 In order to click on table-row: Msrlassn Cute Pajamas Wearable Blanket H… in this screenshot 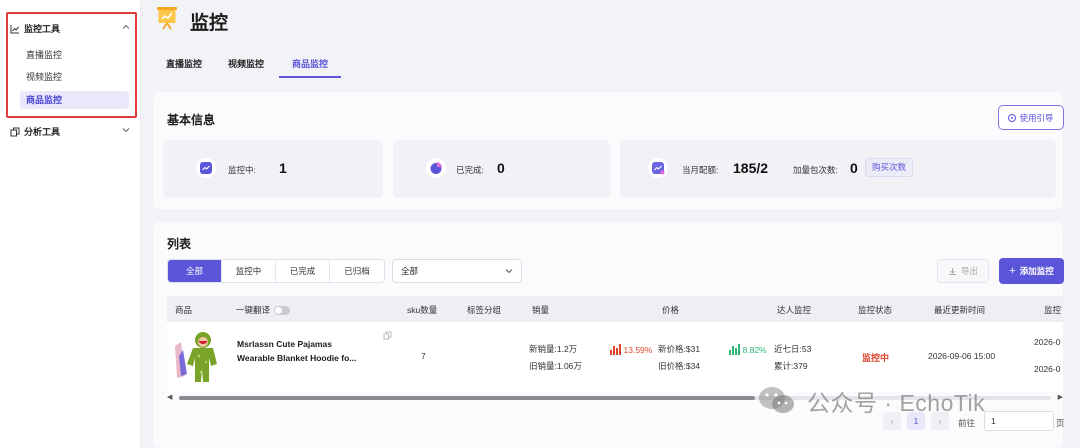, I will do `click(615, 357)`.